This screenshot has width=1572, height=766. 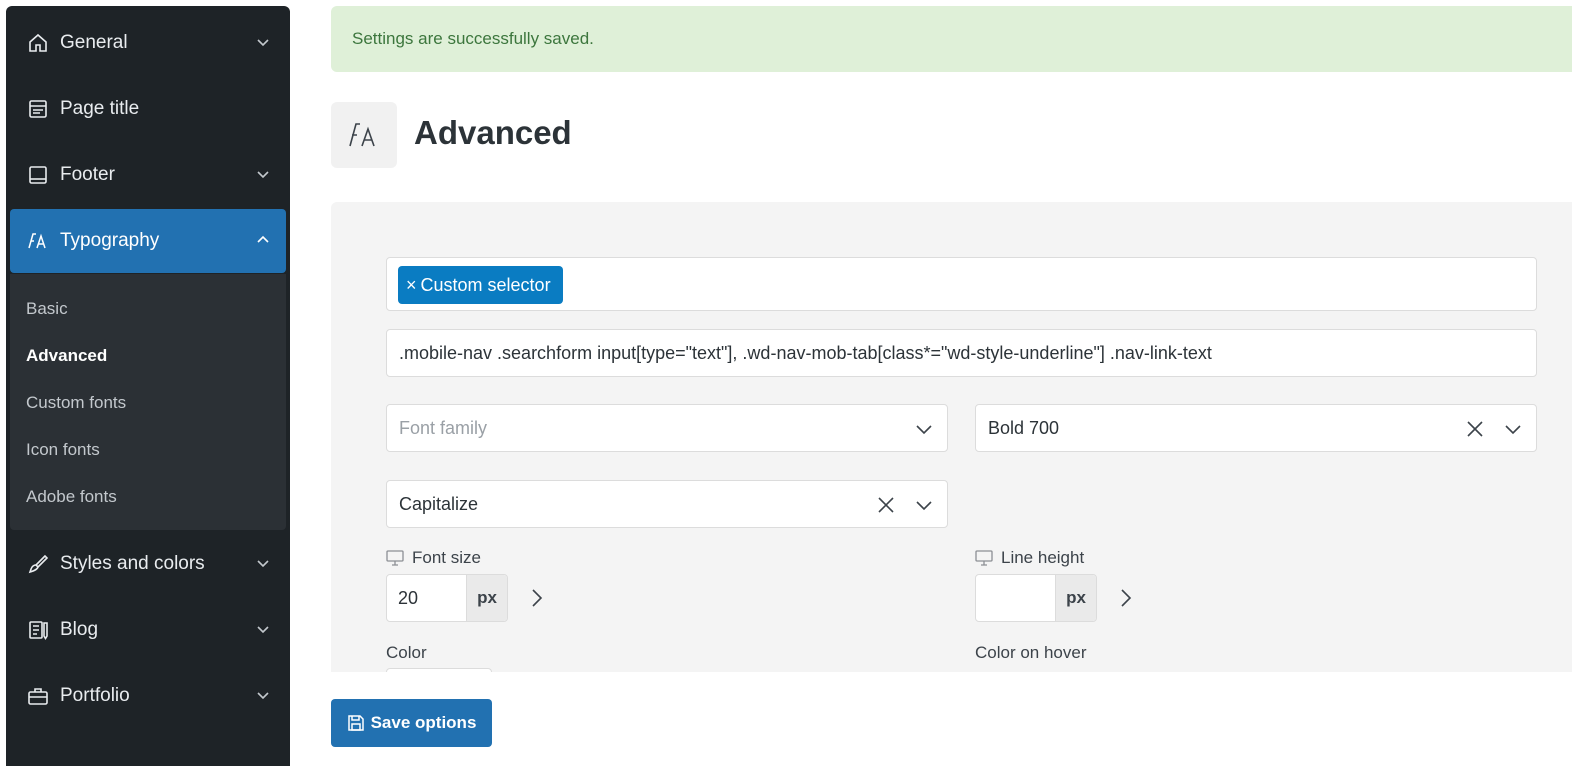 I want to click on font-size-label-text: Font size, so click(x=446, y=557).